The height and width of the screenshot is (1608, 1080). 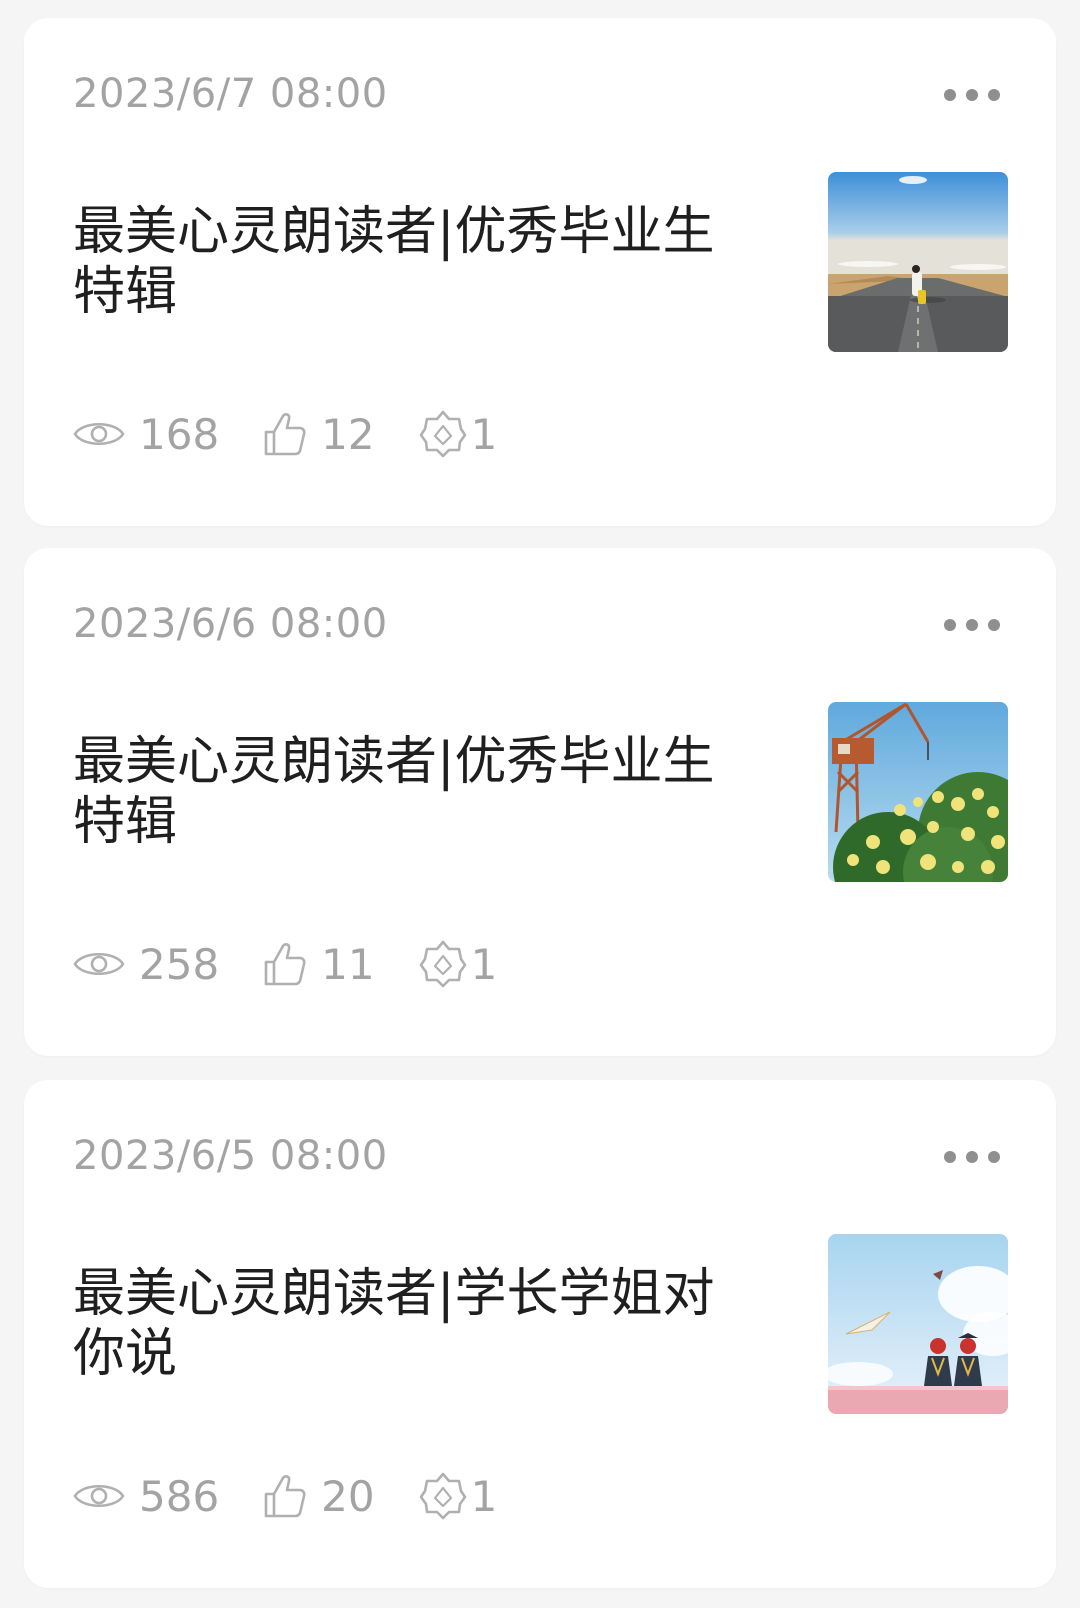 I want to click on crane-roses-image, so click(x=918, y=792).